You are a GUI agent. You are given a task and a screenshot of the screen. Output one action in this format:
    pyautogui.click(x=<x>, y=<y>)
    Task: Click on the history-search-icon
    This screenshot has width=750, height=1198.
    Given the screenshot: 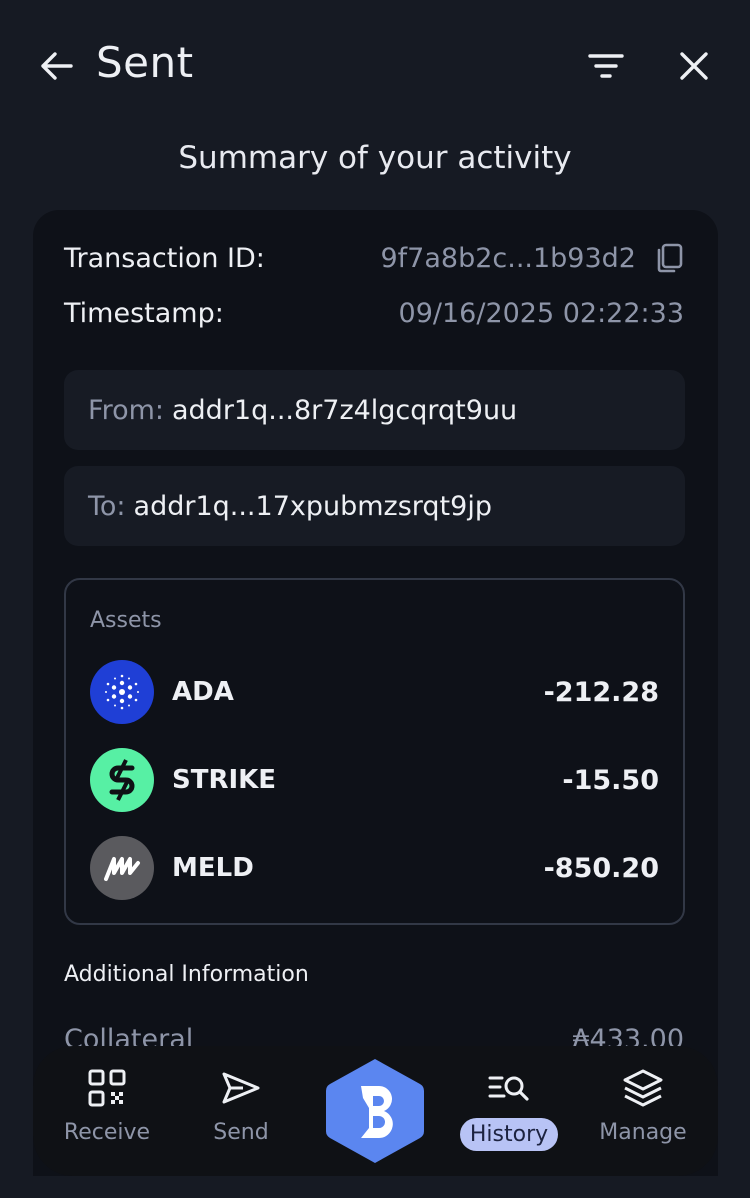 What is the action you would take?
    pyautogui.click(x=509, y=1088)
    